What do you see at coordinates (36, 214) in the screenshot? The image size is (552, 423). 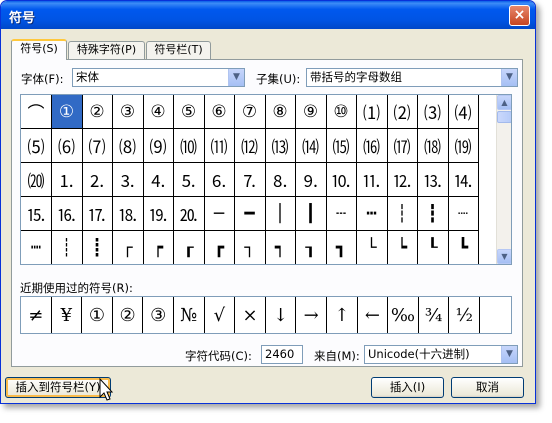 I see `symbol-cell: ⒖` at bounding box center [36, 214].